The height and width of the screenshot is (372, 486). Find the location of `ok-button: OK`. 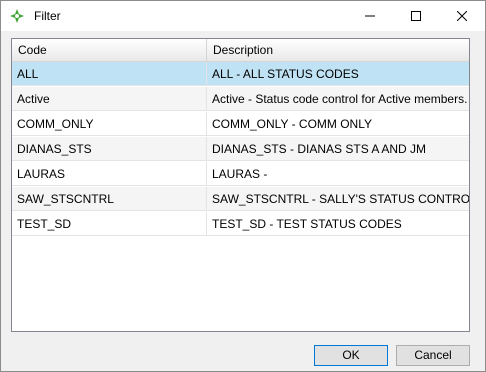

ok-button: OK is located at coordinates (351, 355).